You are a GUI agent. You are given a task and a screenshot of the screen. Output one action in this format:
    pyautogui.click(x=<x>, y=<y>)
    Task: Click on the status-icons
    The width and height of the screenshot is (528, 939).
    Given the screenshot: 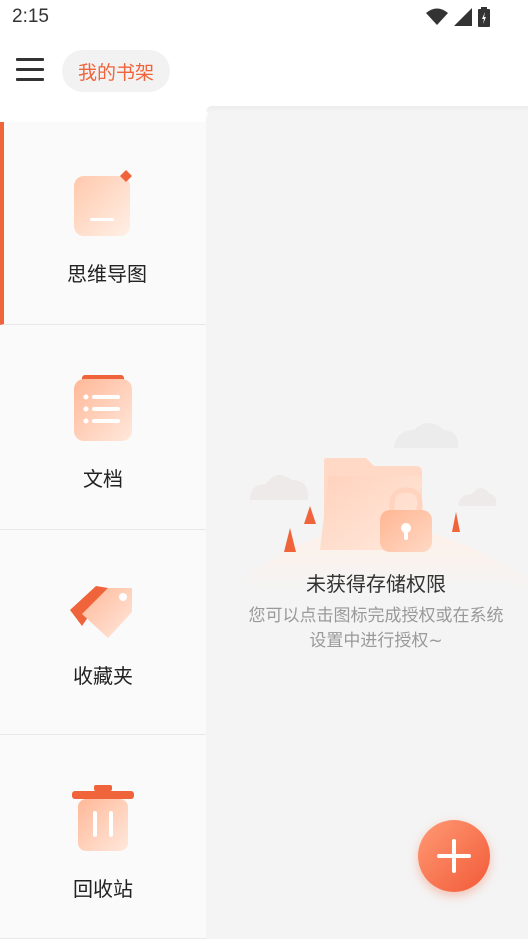 What is the action you would take?
    pyautogui.click(x=458, y=17)
    